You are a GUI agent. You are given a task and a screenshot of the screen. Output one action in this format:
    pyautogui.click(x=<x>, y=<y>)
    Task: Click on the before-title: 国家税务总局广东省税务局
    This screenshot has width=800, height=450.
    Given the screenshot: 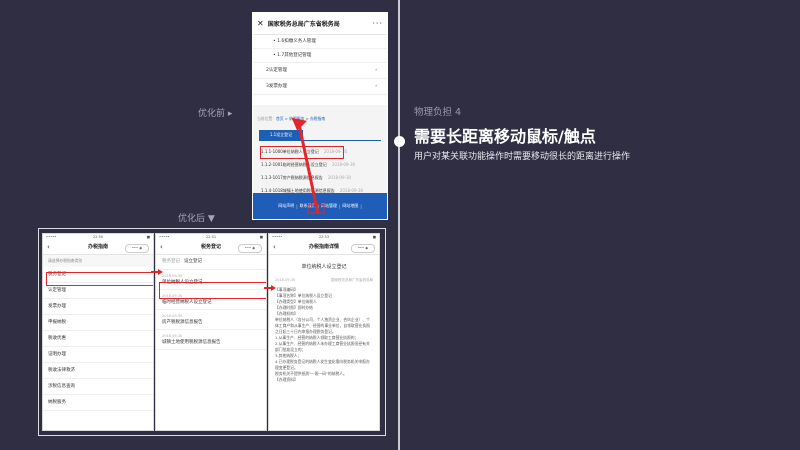 What is the action you would take?
    pyautogui.click(x=303, y=24)
    